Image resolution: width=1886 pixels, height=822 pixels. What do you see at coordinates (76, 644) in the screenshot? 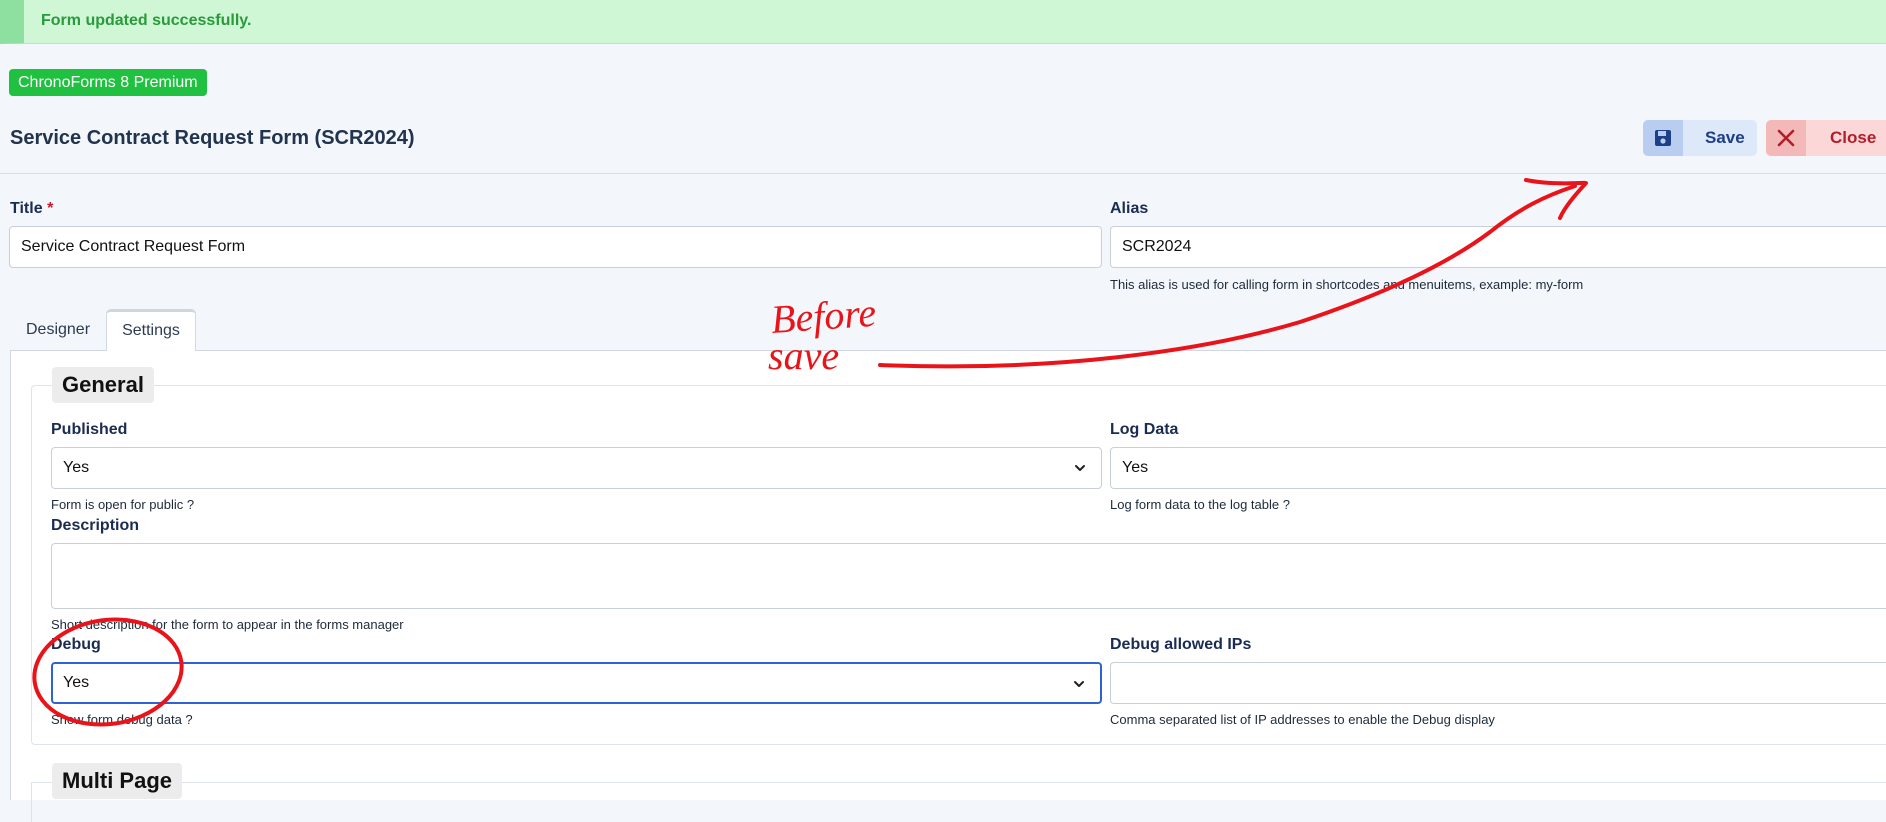
I see `debug-label: Debug` at bounding box center [76, 644].